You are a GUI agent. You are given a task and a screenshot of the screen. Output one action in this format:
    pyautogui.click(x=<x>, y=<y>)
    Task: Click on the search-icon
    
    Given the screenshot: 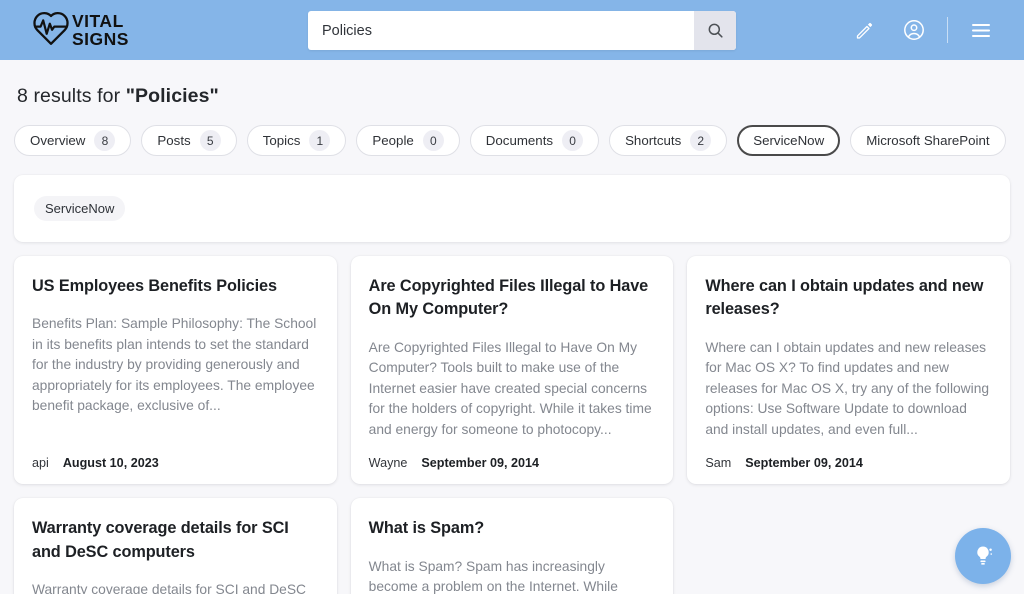 What is the action you would take?
    pyautogui.click(x=715, y=30)
    